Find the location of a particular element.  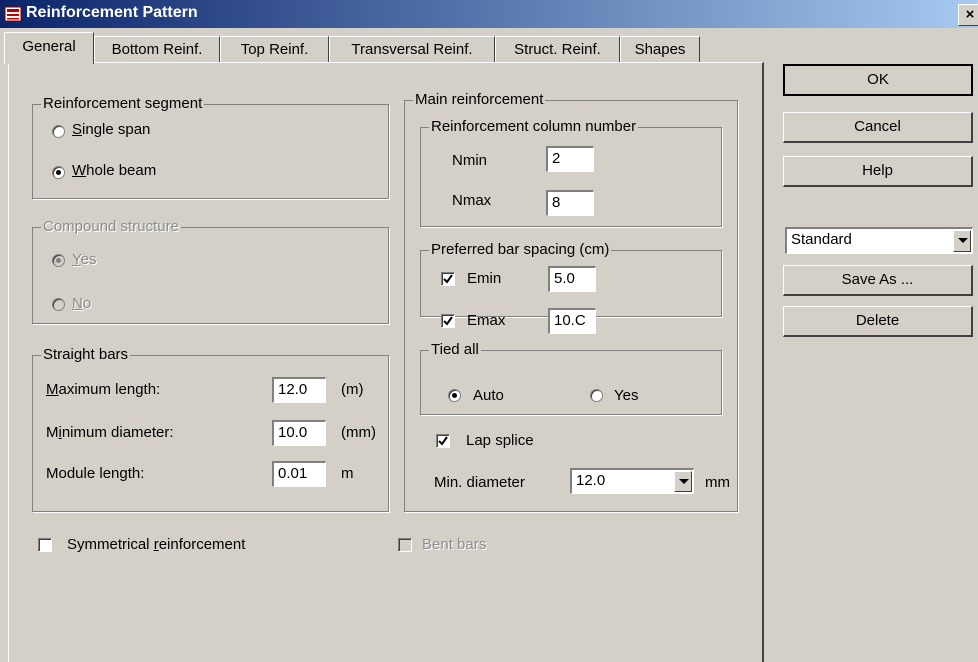

tab-top-reinf: Top Reinf. is located at coordinates (274, 49).